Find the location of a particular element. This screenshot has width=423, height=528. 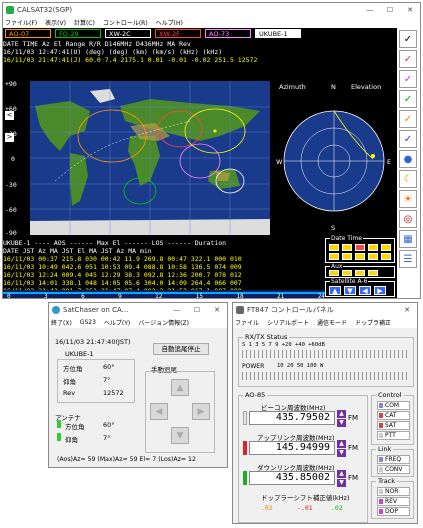

arrow-left-icon: ◀ is located at coordinates (159, 411).